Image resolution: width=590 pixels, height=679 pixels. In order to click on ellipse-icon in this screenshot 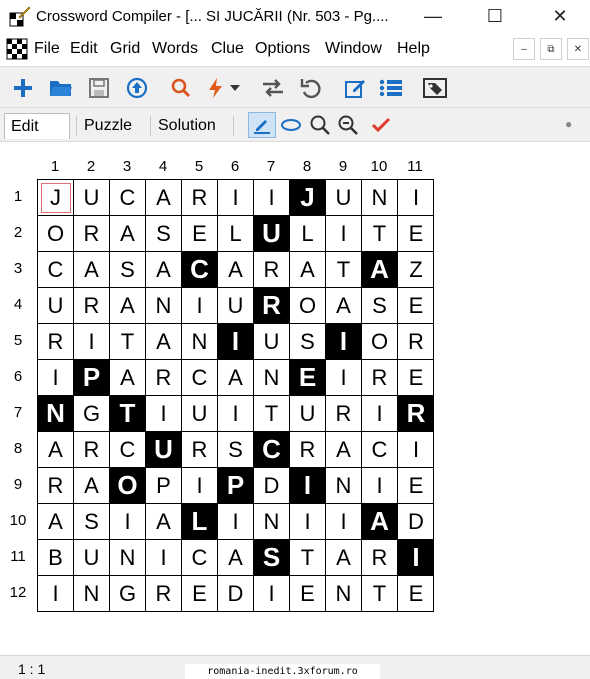, I will do `click(291, 125)`.